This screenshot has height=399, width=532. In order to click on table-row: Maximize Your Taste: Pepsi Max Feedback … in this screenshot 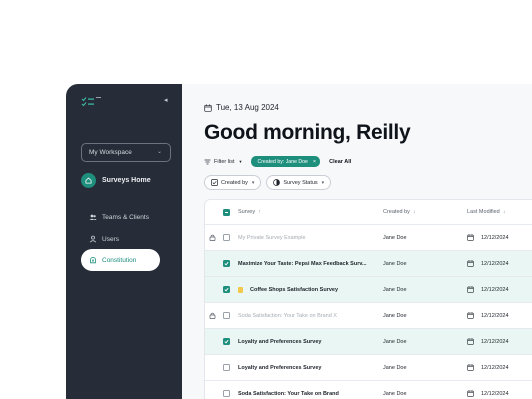, I will do `click(368, 264)`.